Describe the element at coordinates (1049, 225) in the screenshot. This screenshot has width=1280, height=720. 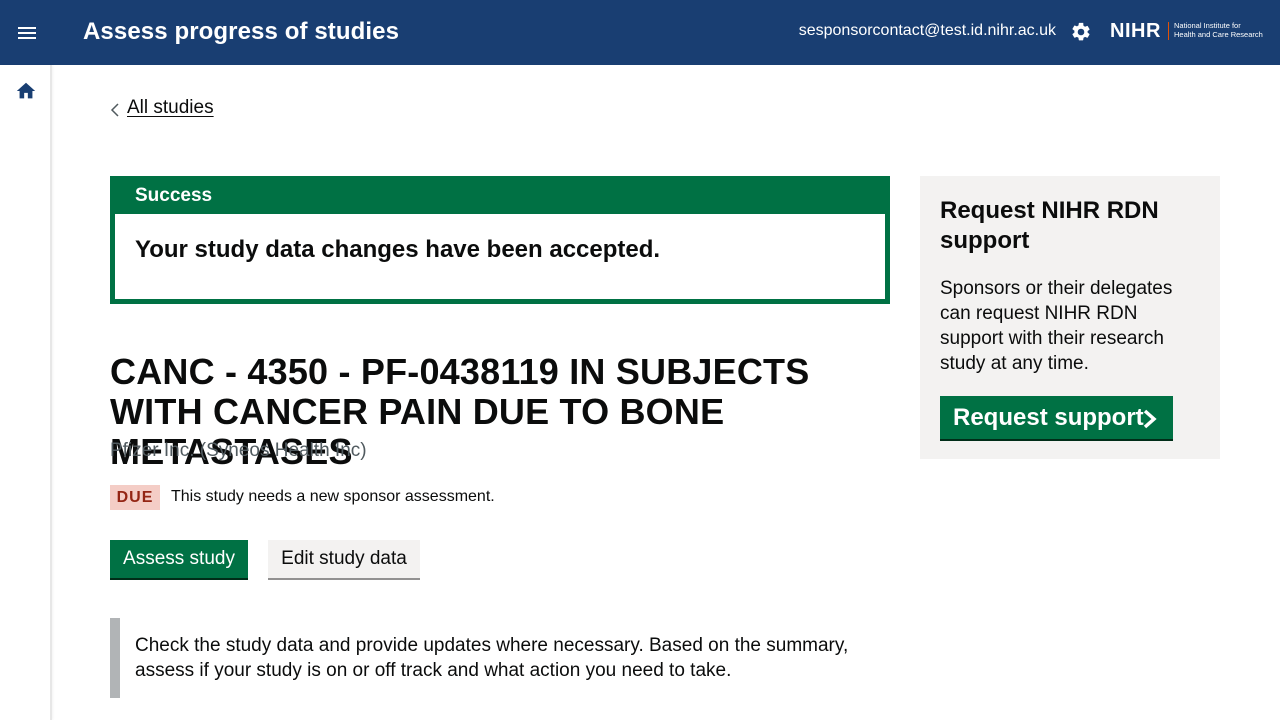
I see `support-panel-title: Request NIHR RDN support` at that location.